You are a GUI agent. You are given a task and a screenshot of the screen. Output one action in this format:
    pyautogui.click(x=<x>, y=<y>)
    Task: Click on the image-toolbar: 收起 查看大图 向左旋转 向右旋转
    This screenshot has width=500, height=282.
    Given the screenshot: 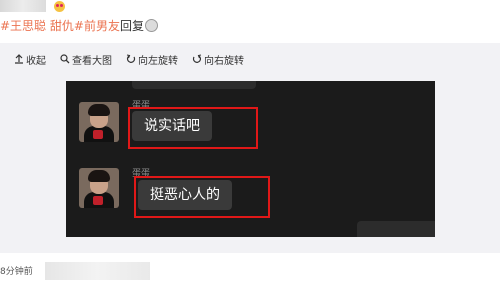 What is the action you would take?
    pyautogui.click(x=129, y=59)
    